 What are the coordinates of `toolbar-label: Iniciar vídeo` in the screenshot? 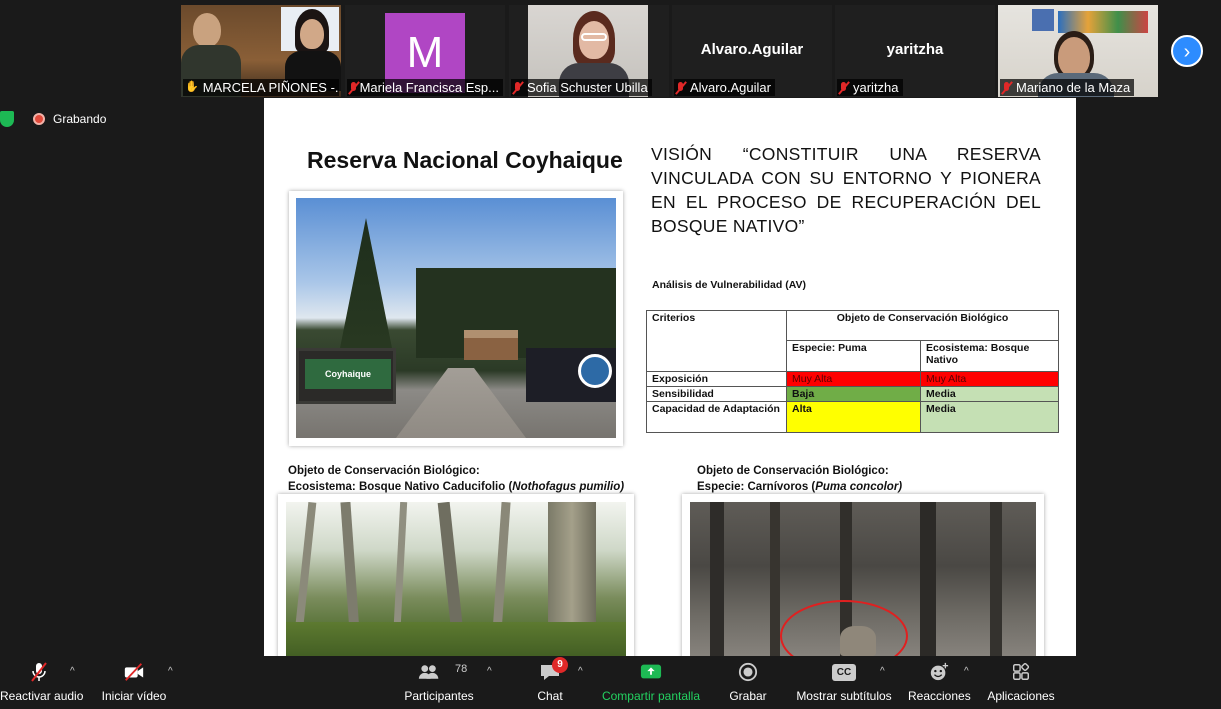 It's located at (134, 696).